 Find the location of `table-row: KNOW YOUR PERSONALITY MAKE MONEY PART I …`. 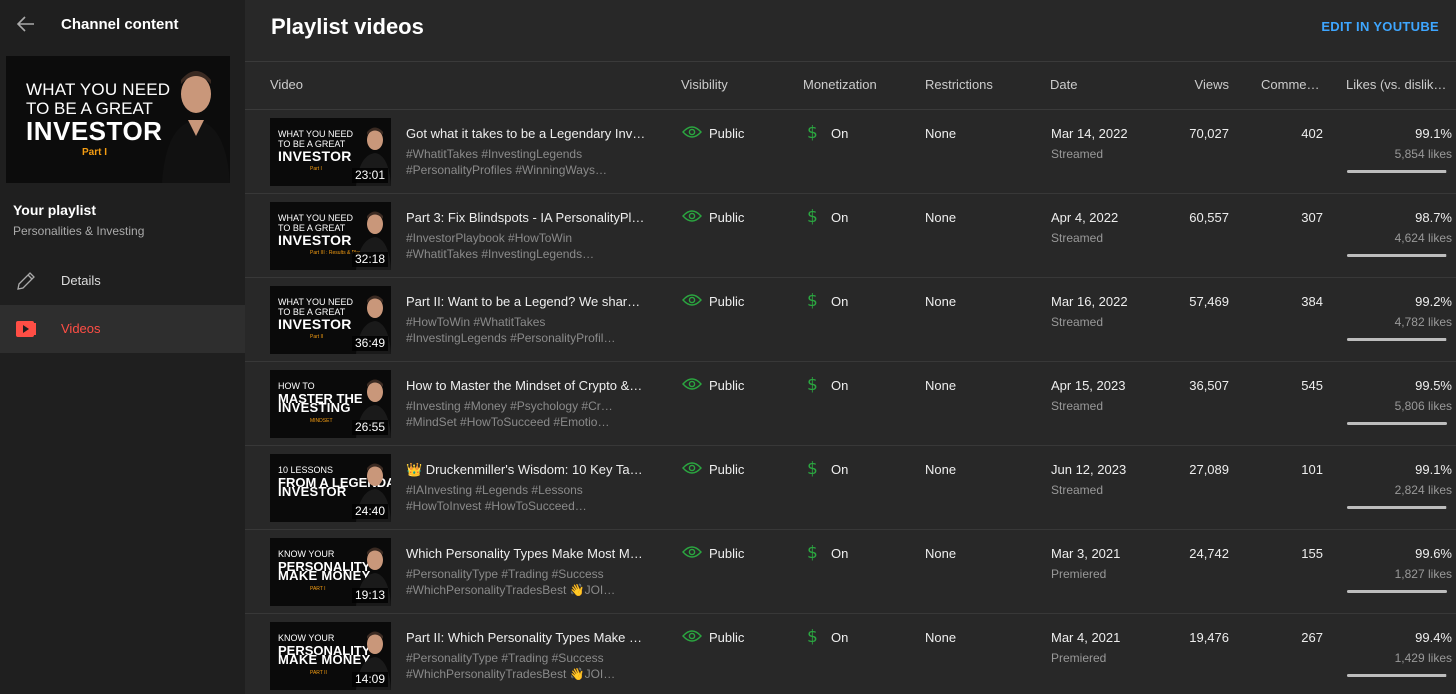

table-row: KNOW YOUR PERSONALITY MAKE MONEY PART I … is located at coordinates (850, 572).